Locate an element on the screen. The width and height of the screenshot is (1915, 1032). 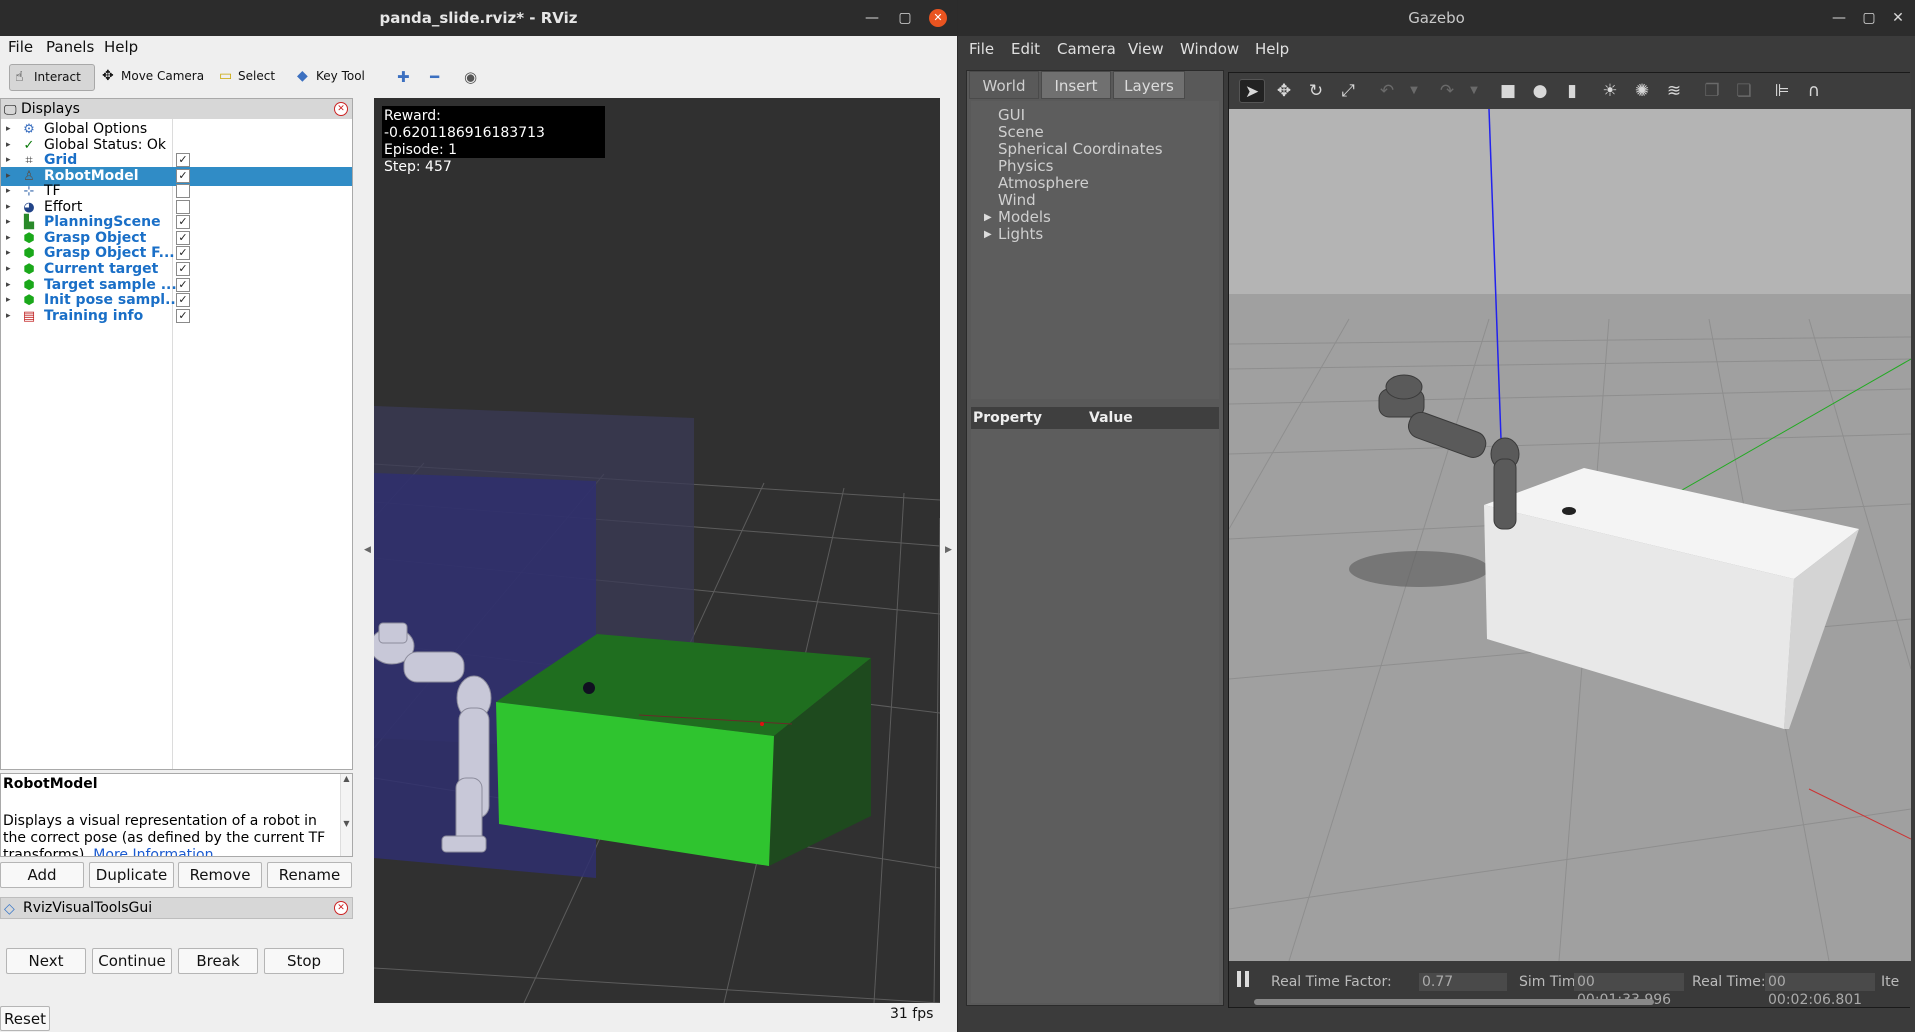
scale-mode-icon: ⤢ is located at coordinates (1348, 91).